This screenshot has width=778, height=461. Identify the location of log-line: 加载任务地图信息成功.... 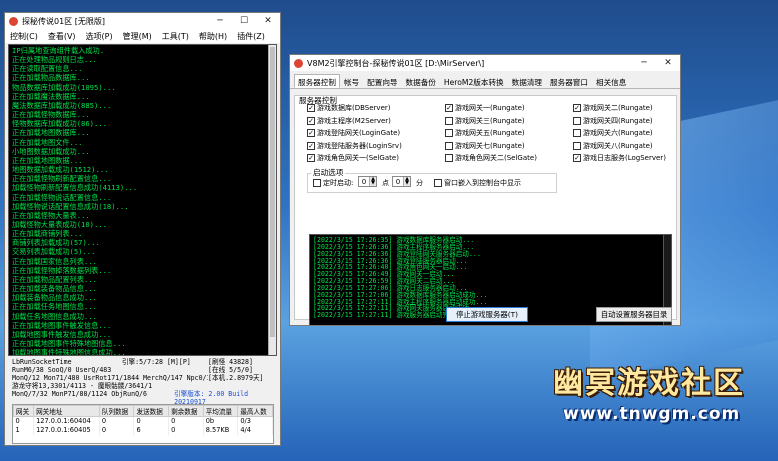
(54, 316).